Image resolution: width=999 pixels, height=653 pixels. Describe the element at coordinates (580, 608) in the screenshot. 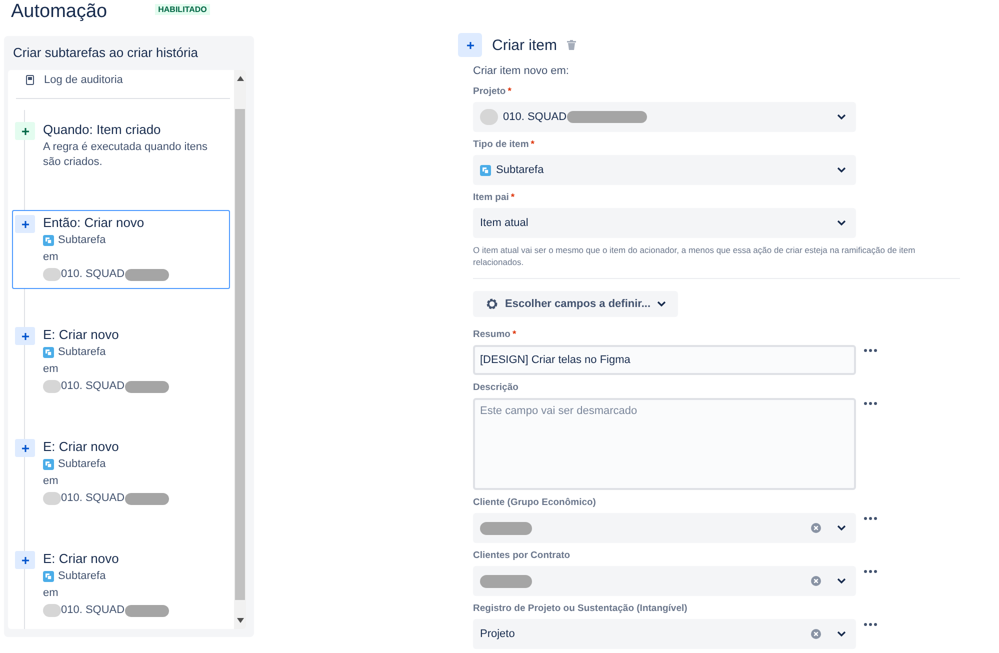

I see `field-label: Registro de Projeto ou Sustentação (Intangível)` at that location.